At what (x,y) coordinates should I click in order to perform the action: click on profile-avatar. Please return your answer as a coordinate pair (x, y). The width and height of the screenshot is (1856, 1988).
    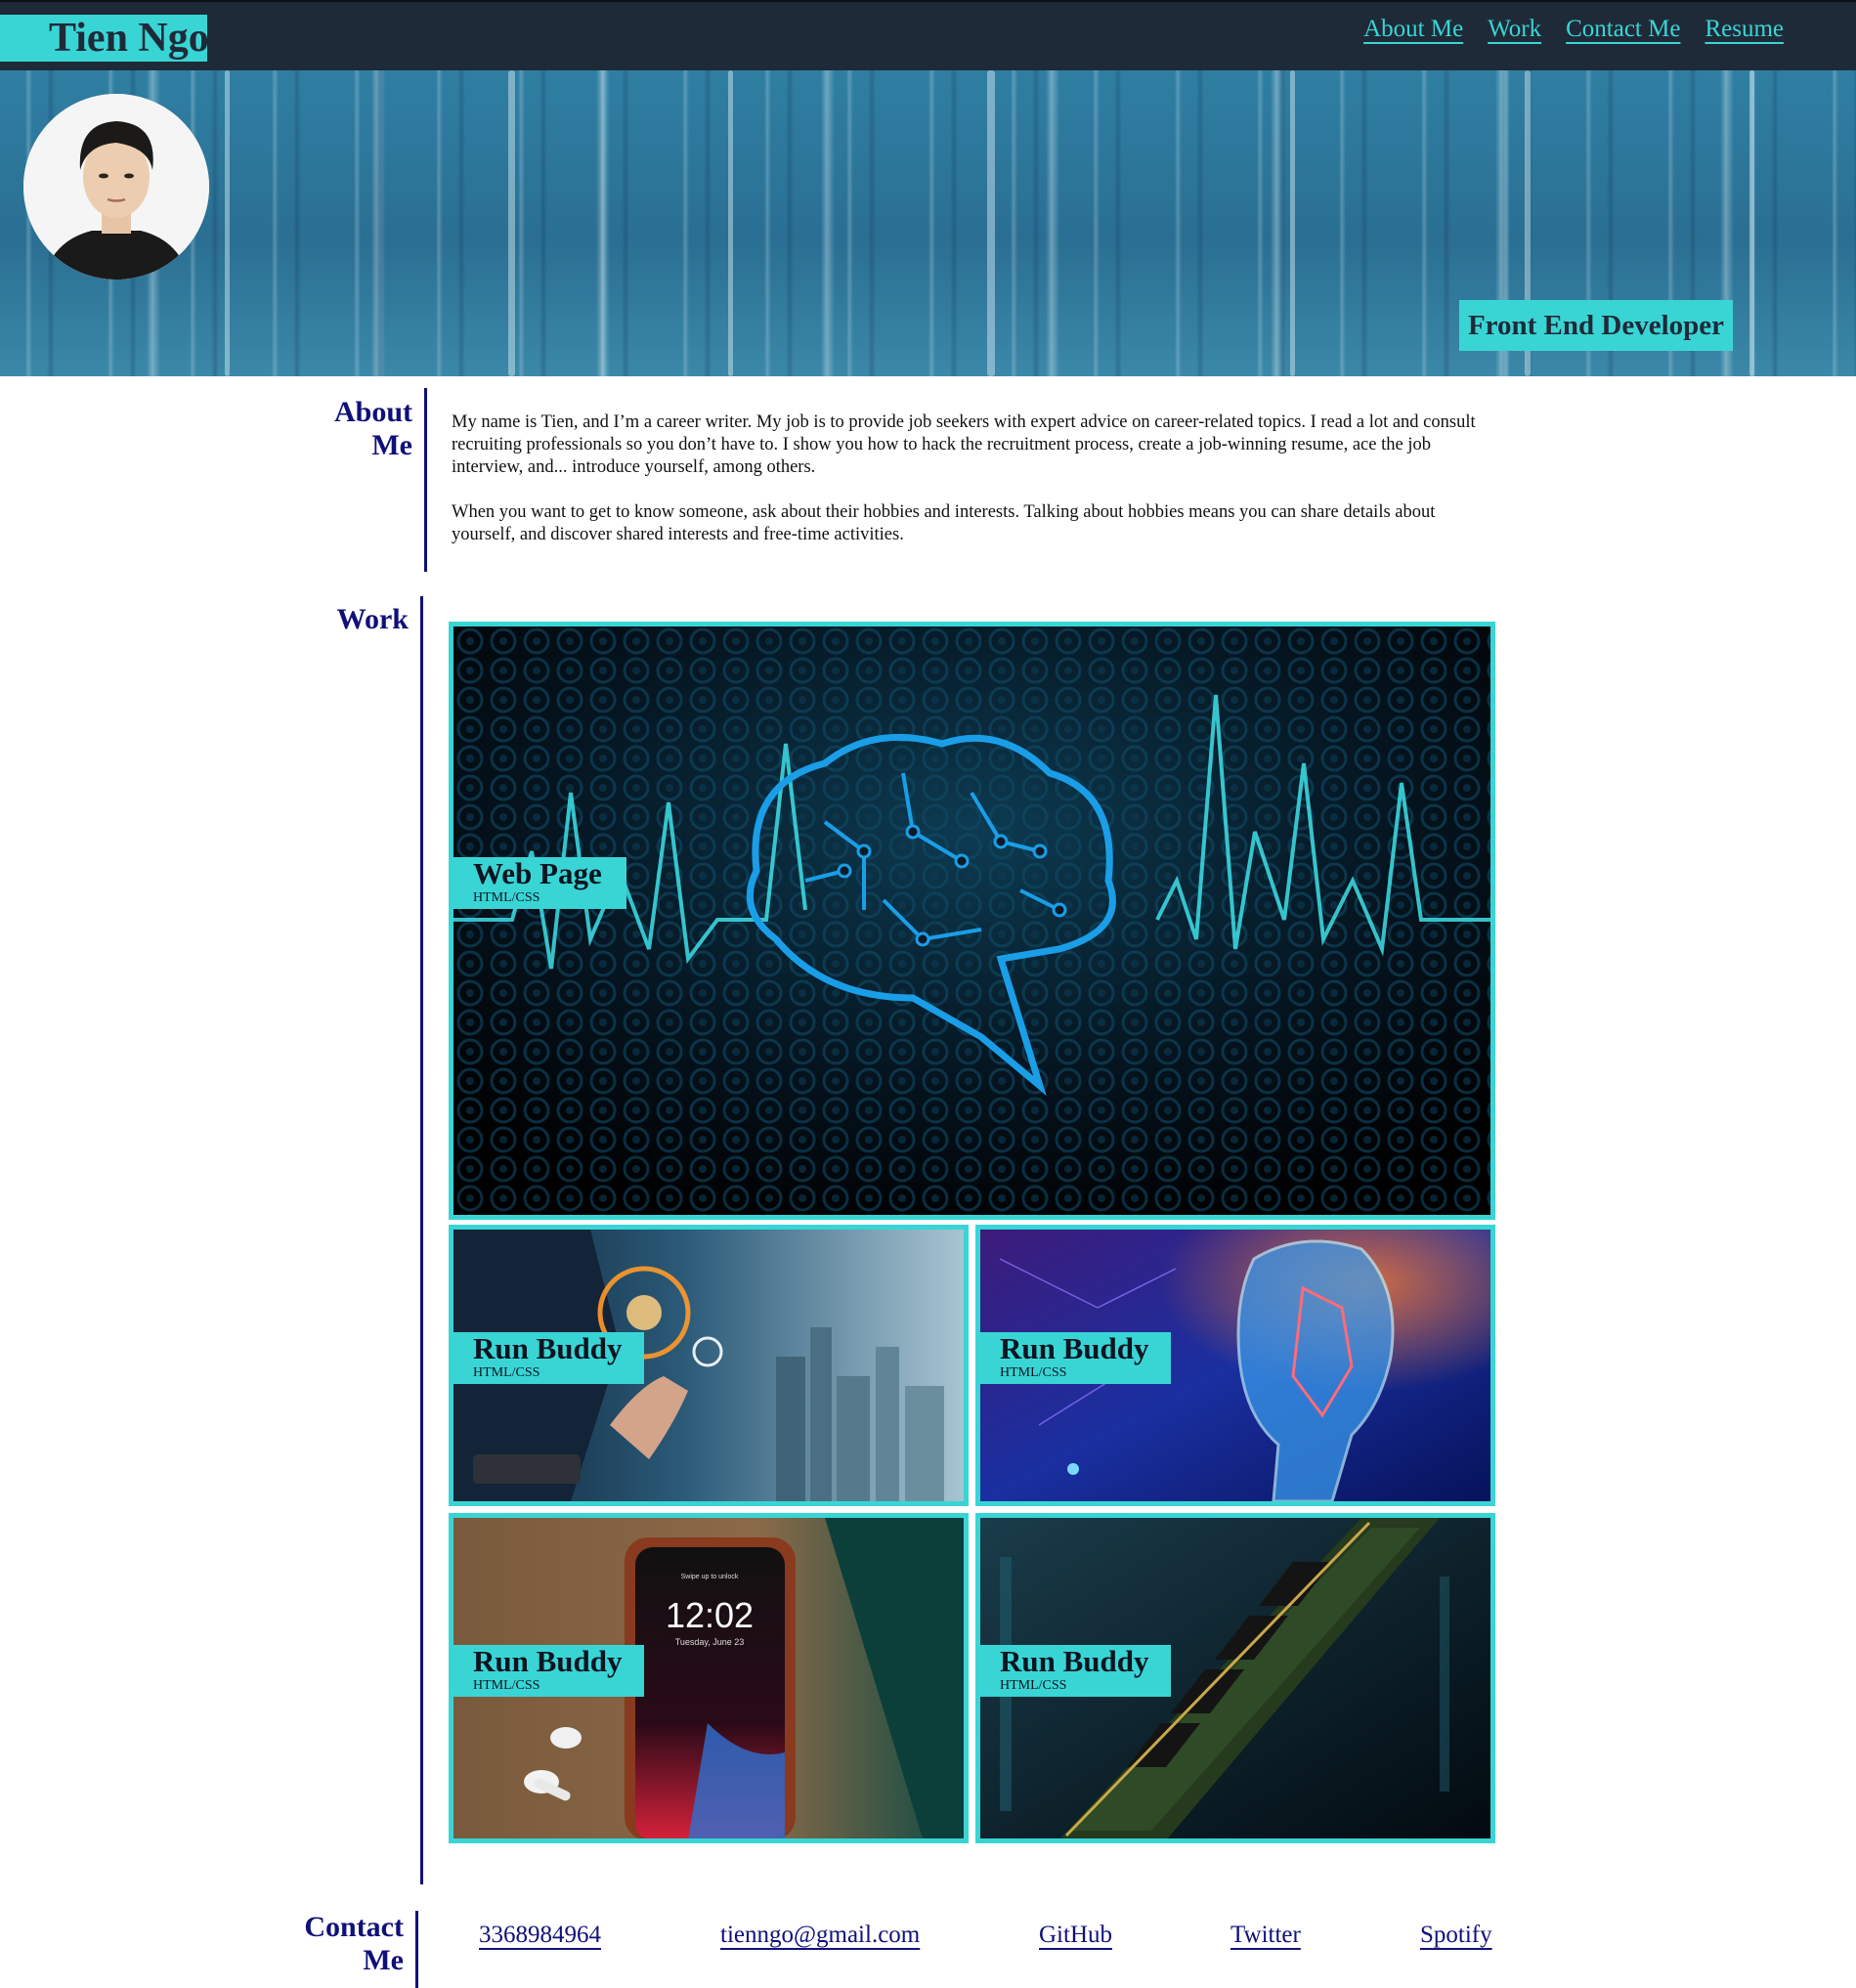
    Looking at the image, I should click on (116, 187).